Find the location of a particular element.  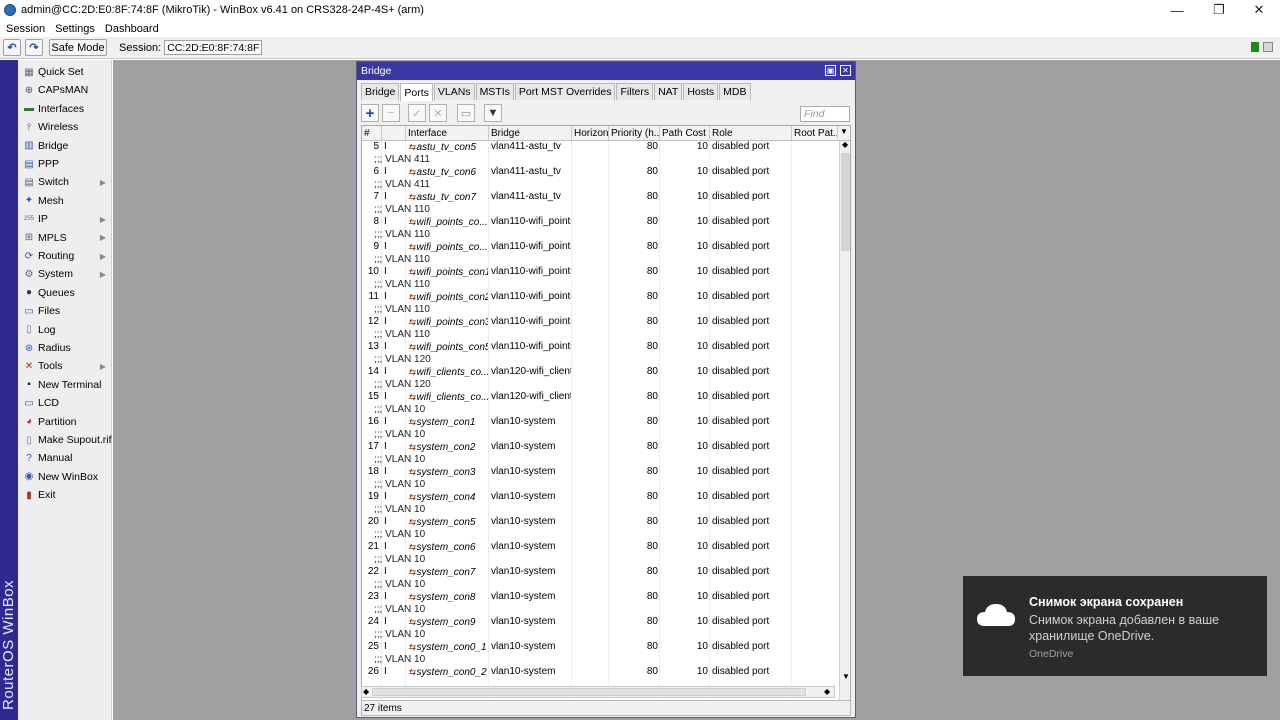

sidebar-item-switch: ▤ Switch ▶ is located at coordinates (65, 182).